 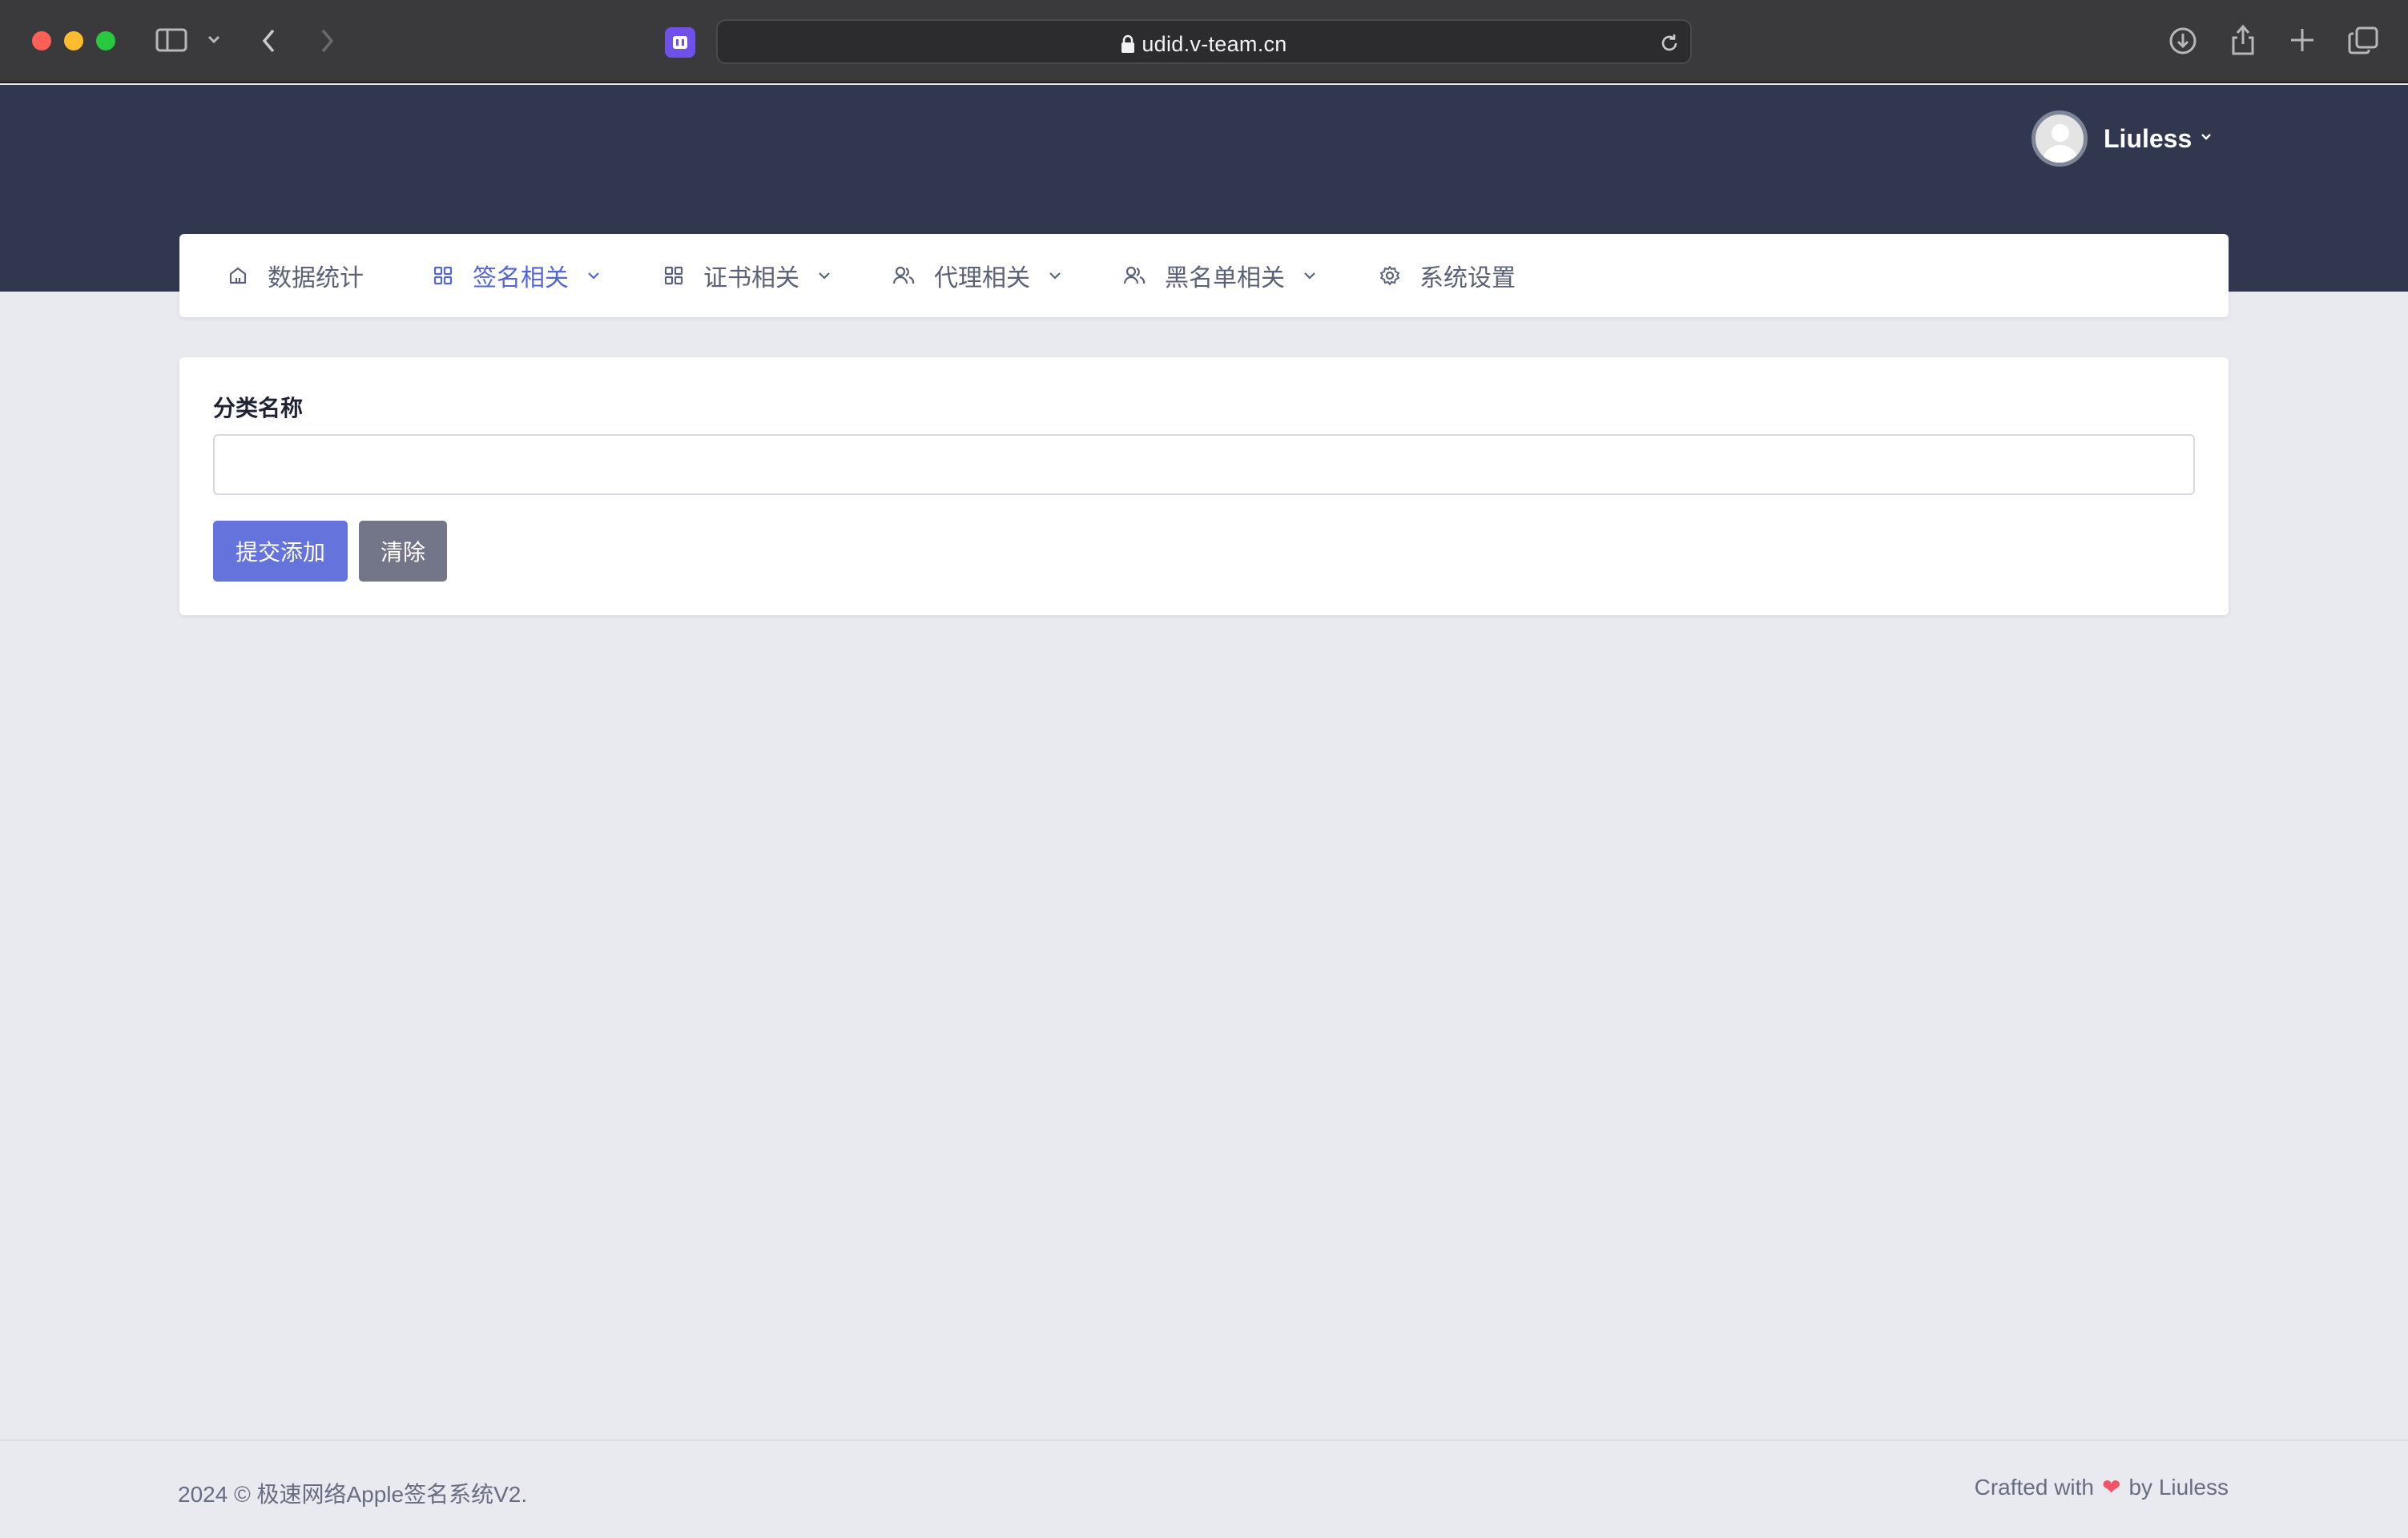 I want to click on extension-icon, so click(x=680, y=42).